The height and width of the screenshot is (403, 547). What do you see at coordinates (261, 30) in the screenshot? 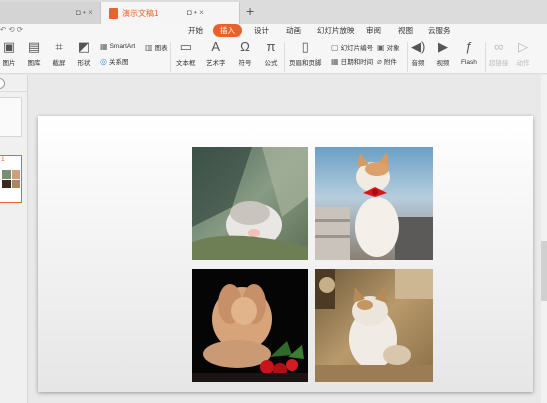
I see `menu-design: 设计` at bounding box center [261, 30].